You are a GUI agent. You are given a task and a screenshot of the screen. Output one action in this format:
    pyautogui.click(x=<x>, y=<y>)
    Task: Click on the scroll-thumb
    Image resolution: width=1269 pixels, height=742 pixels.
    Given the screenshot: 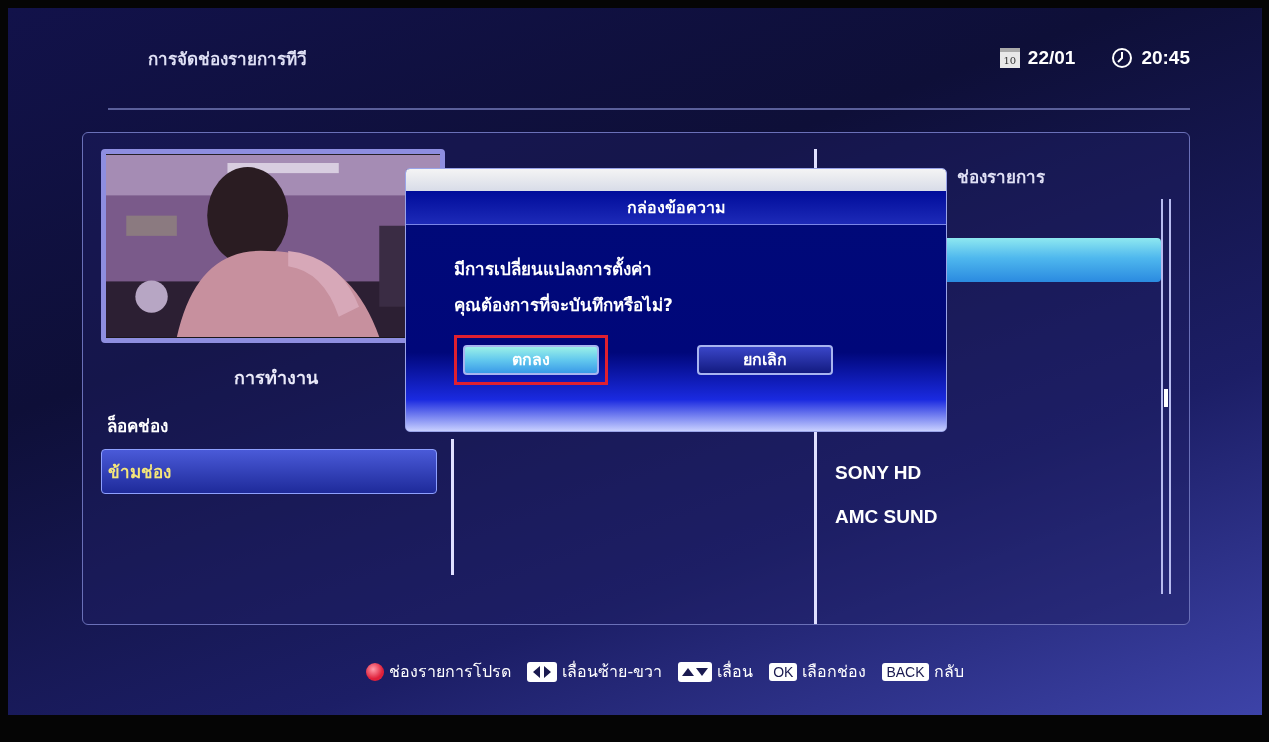 What is the action you would take?
    pyautogui.click(x=1166, y=398)
    